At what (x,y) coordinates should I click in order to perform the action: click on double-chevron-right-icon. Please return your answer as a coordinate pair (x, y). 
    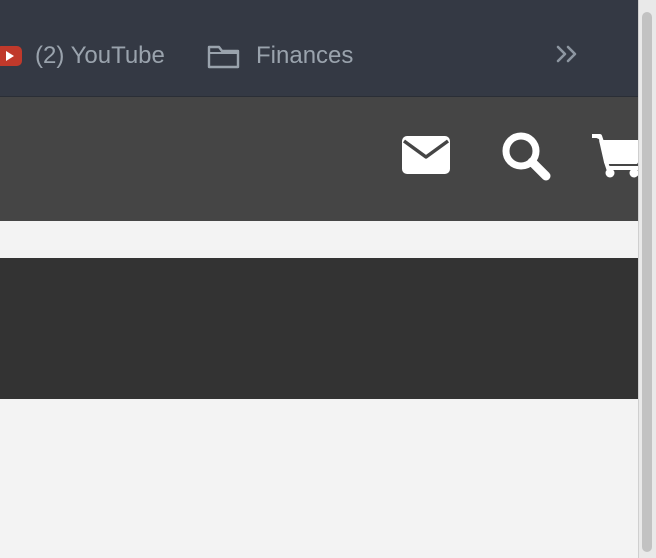
    Looking at the image, I should click on (567, 56).